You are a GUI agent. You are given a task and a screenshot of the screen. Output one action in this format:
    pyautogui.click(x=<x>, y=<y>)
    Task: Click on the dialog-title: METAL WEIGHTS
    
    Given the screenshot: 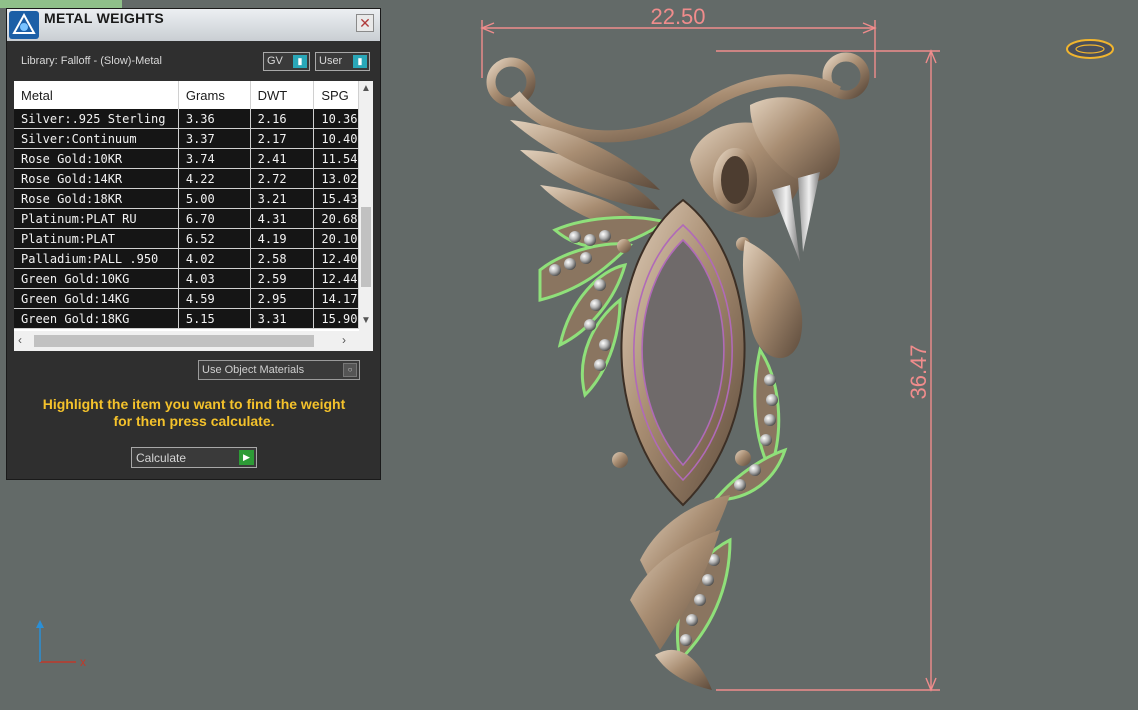 What is the action you would take?
    pyautogui.click(x=104, y=18)
    